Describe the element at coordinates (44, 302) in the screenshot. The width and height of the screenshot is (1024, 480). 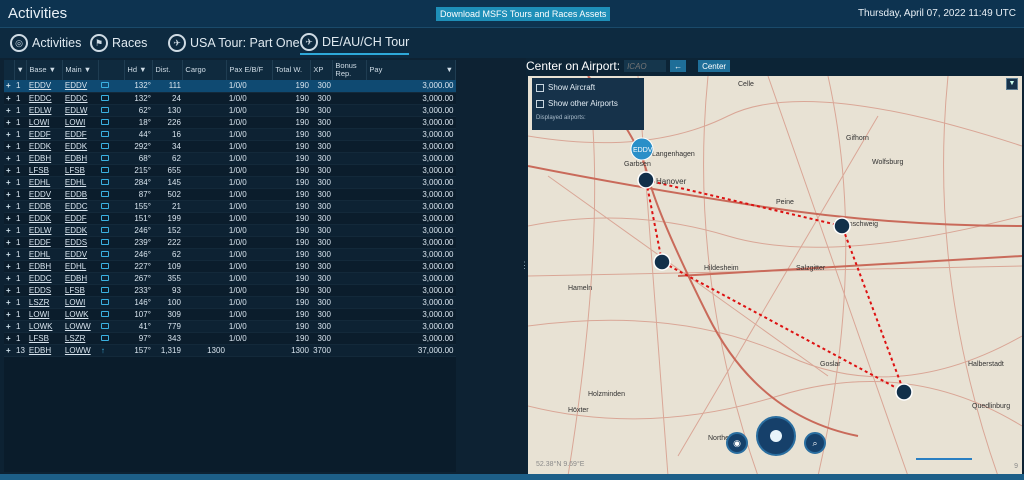
I see `base-airport-link: LSZR` at that location.